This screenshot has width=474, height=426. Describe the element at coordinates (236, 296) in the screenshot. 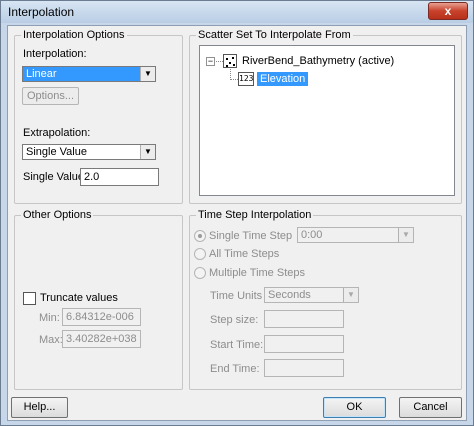

I see `time-units-label: Time Units` at that location.